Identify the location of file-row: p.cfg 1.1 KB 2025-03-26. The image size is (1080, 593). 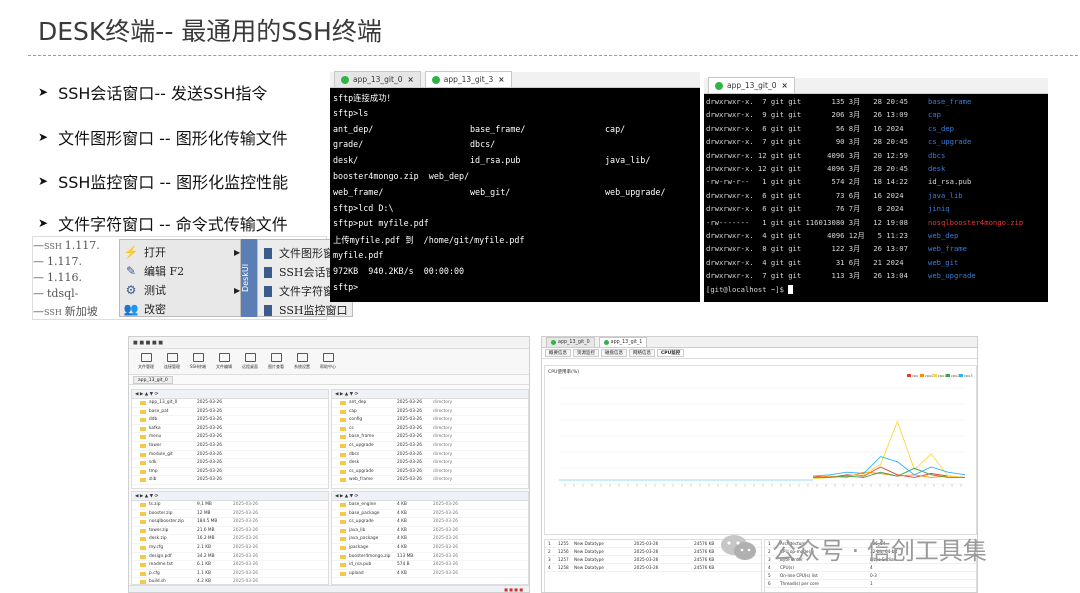
(230, 574).